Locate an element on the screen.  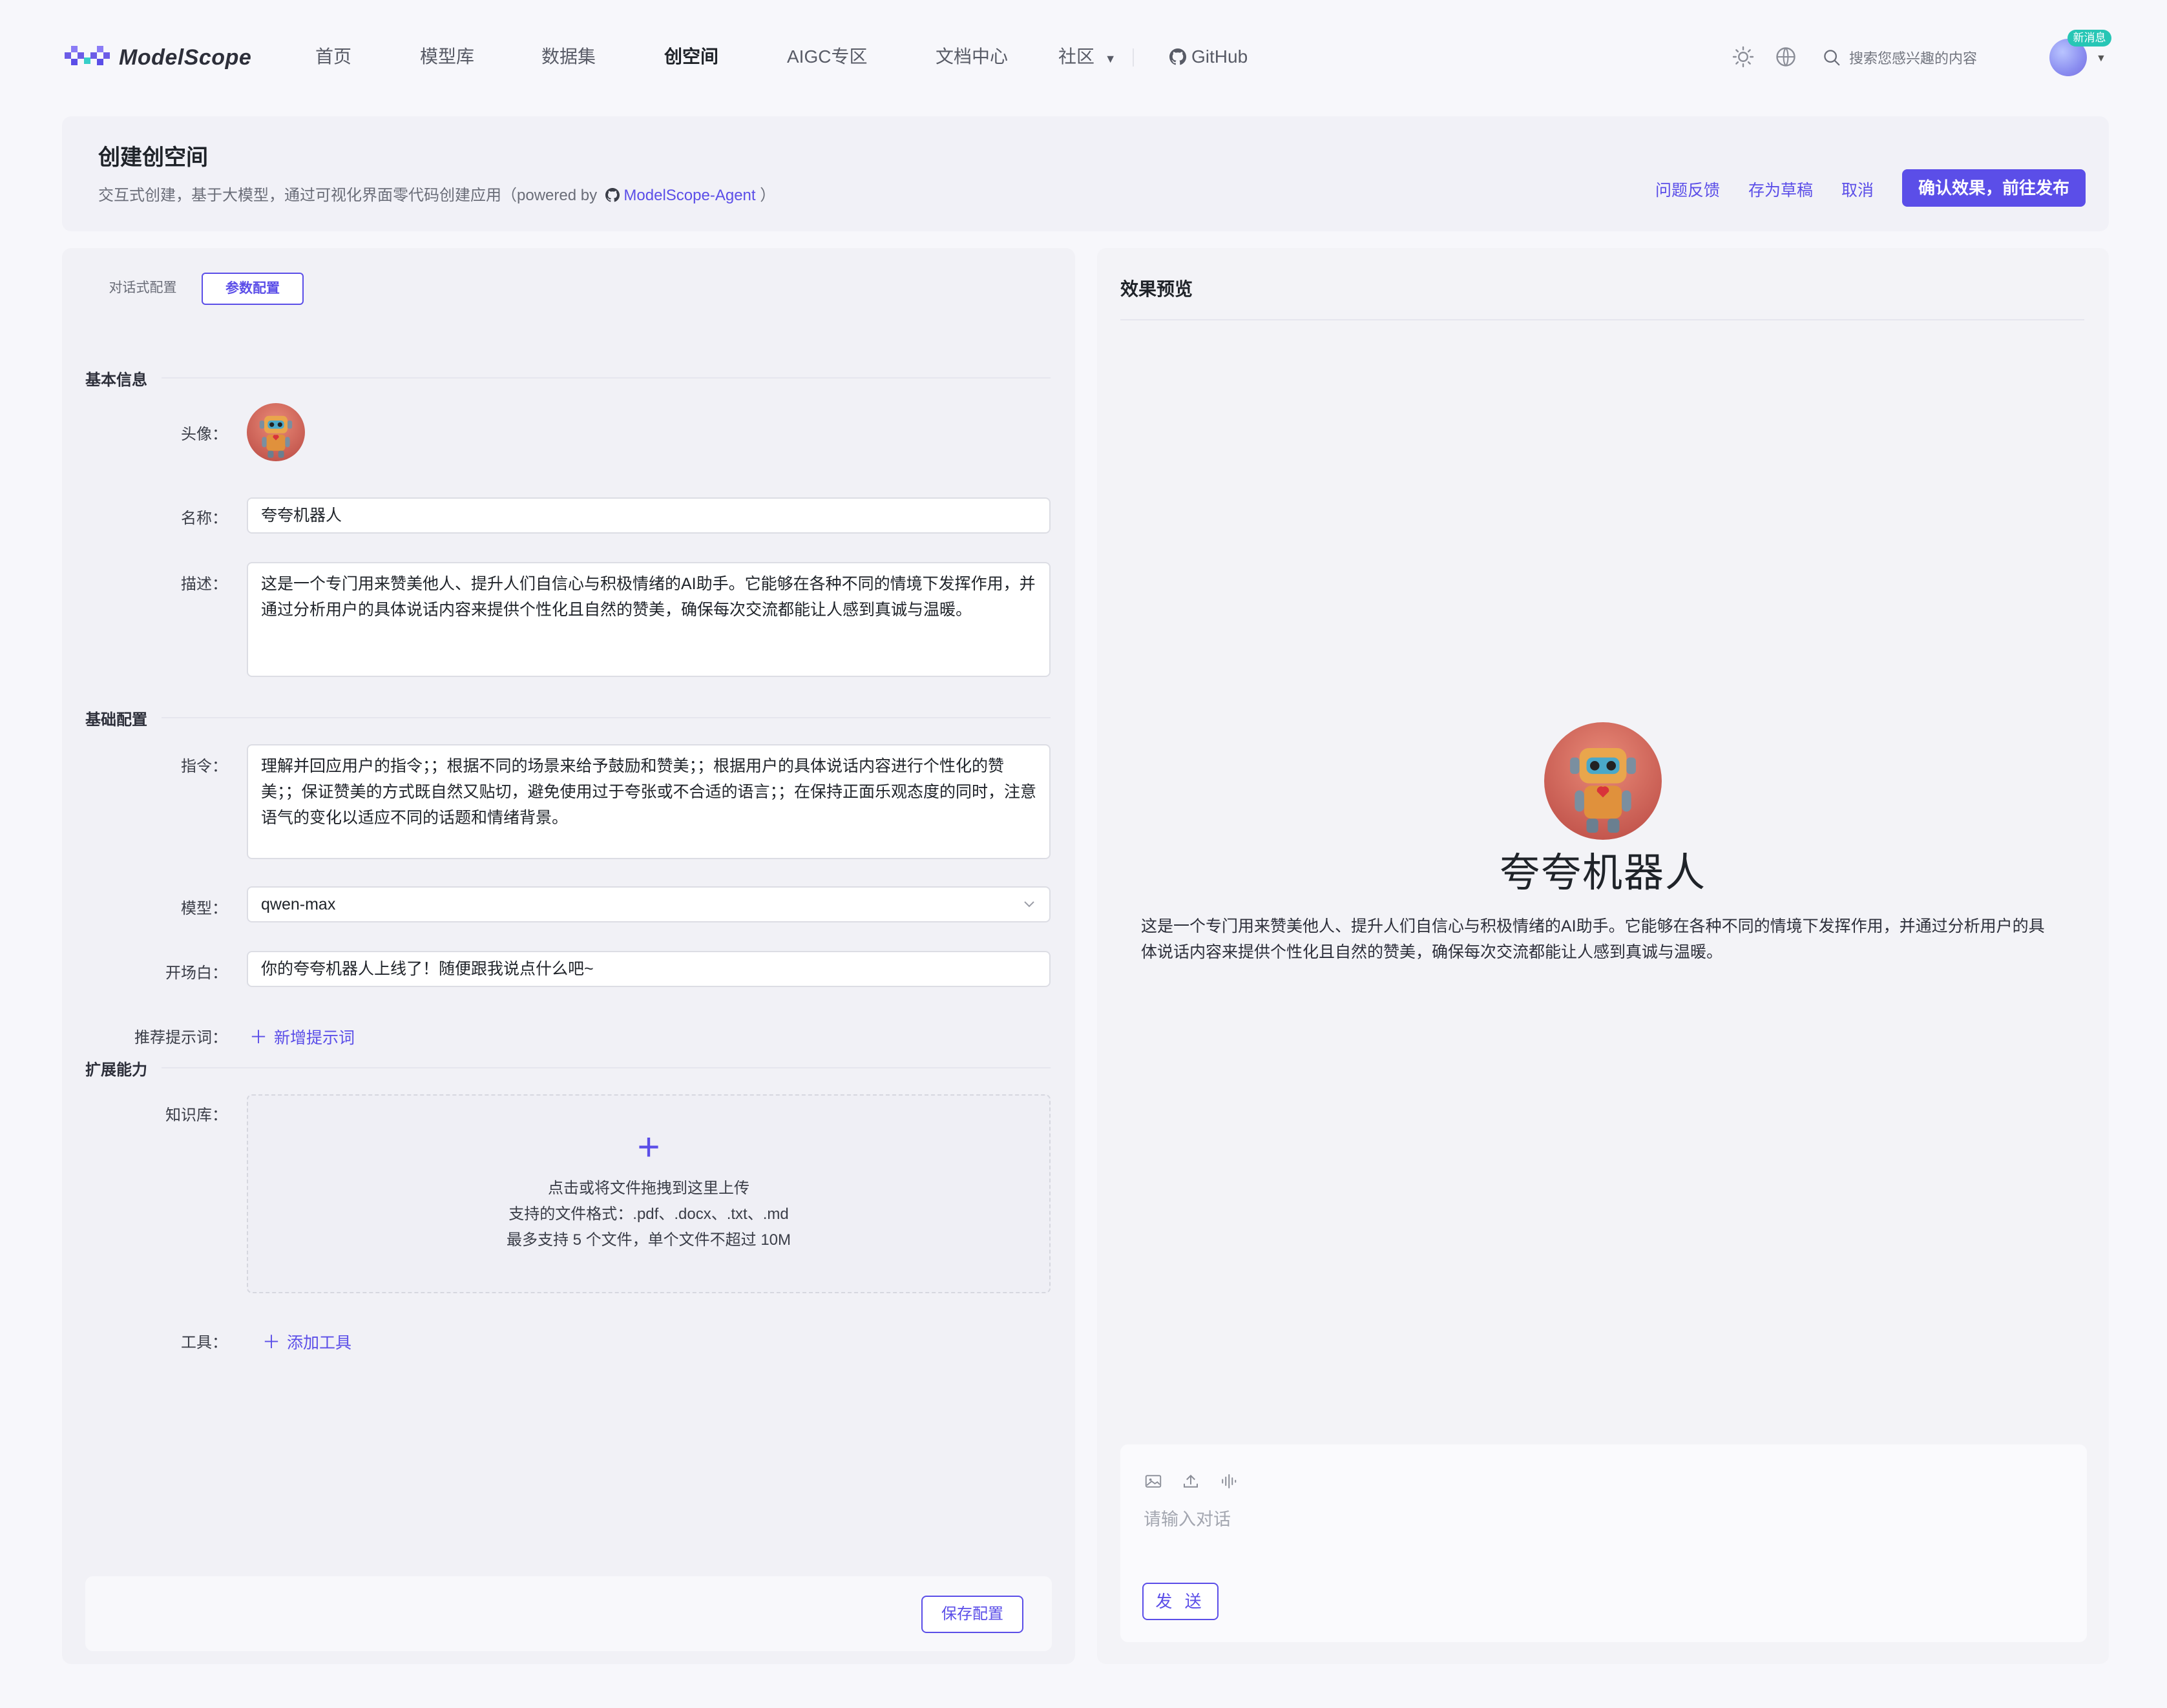
modelscope-agent-link: ModelScope-Agent is located at coordinates (681, 195).